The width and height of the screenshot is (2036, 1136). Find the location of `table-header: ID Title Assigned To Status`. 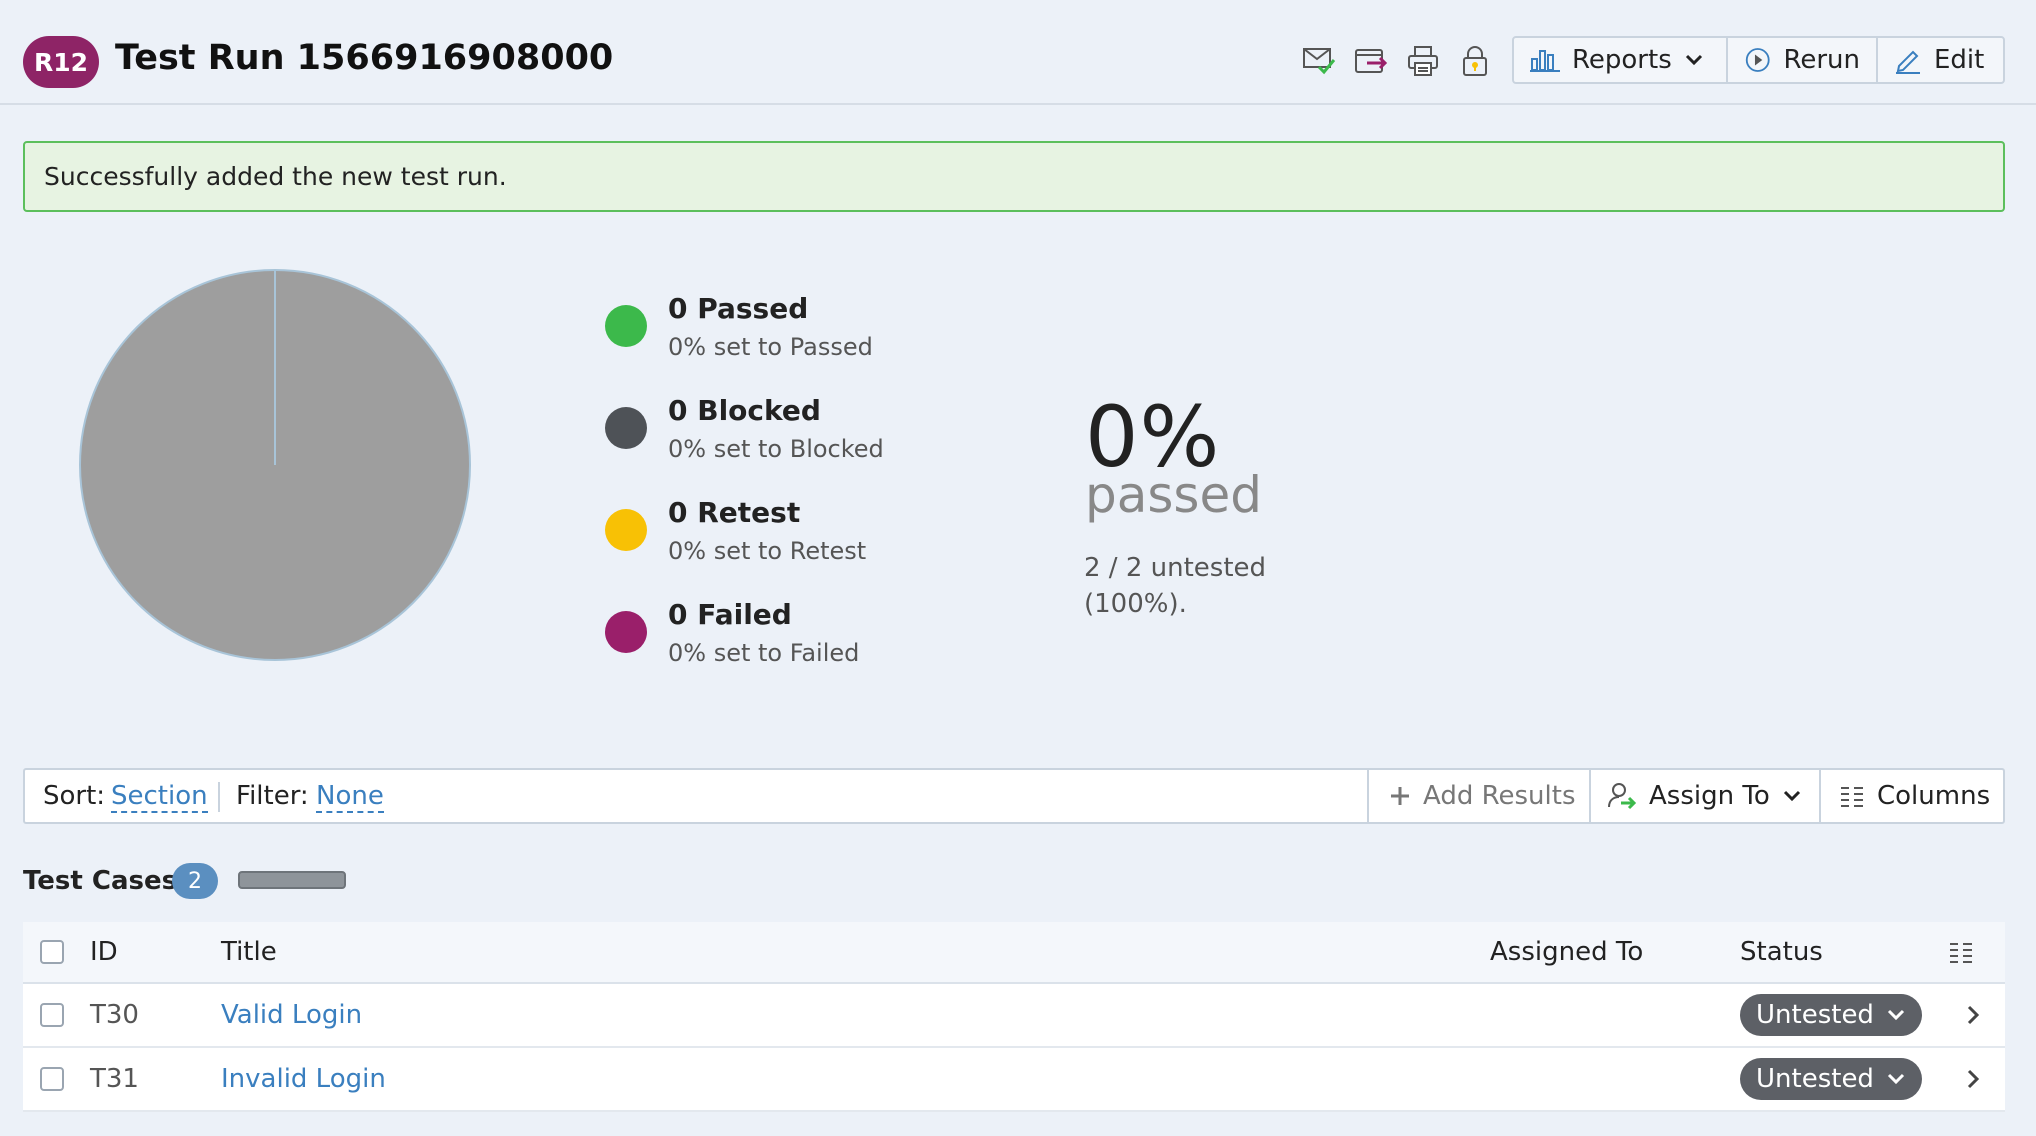

table-header: ID Title Assigned To Status is located at coordinates (1014, 953).